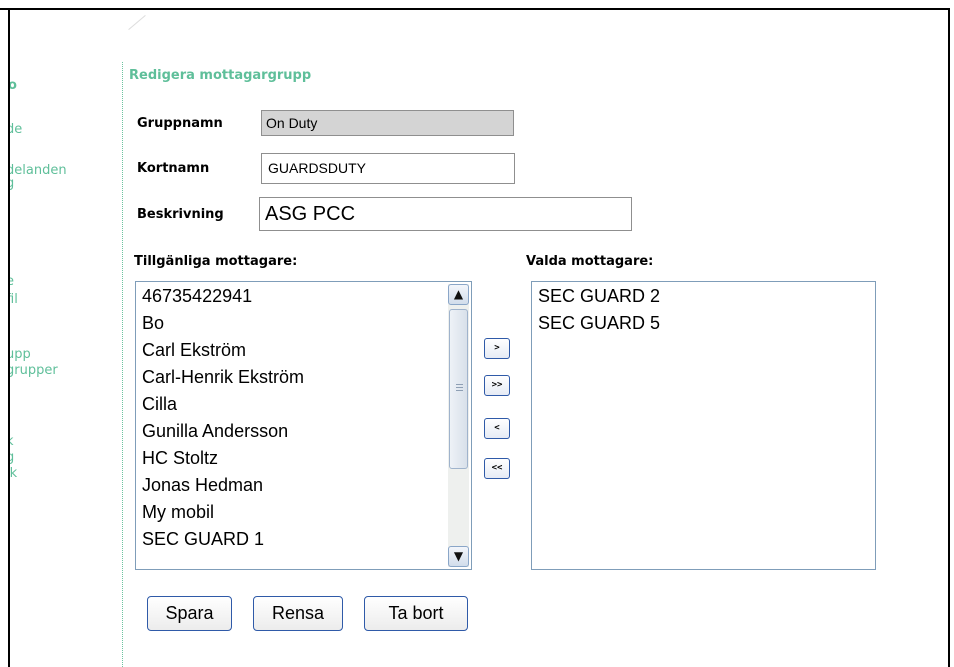 This screenshot has height=667, width=954. What do you see at coordinates (703, 323) in the screenshot?
I see `list-option: SEC GUARD 5` at bounding box center [703, 323].